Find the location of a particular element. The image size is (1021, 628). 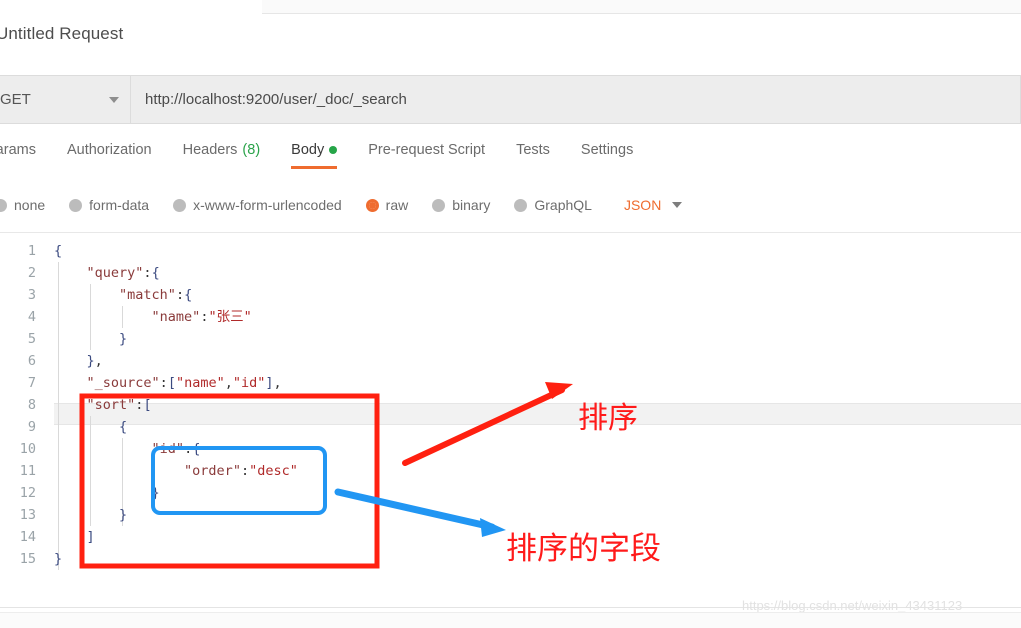

divider is located at coordinates (510, 232).